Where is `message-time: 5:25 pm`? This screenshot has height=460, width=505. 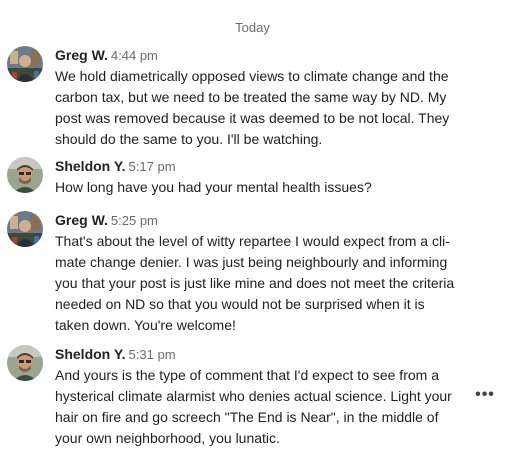
message-time: 5:25 pm is located at coordinates (134, 220).